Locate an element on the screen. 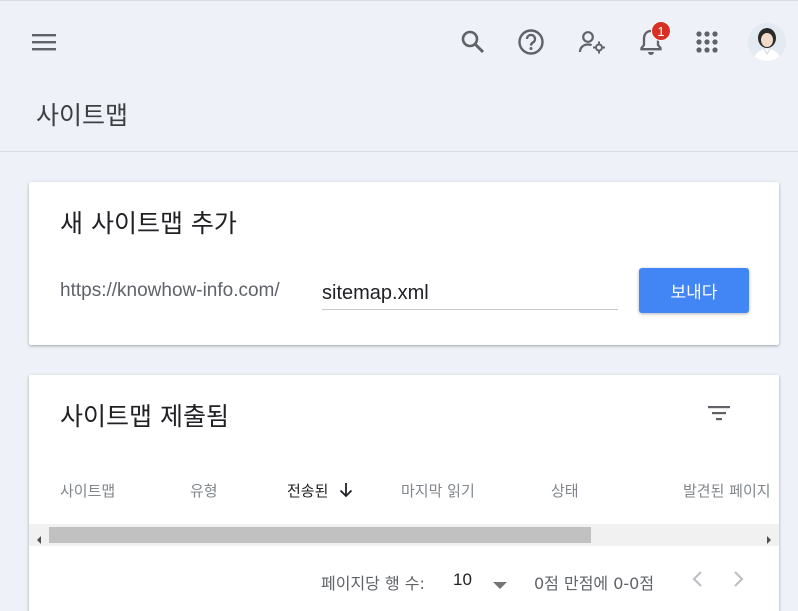 The image size is (798, 611). add-sitemap-title: 새 사이트맵 추가 is located at coordinates (148, 223).